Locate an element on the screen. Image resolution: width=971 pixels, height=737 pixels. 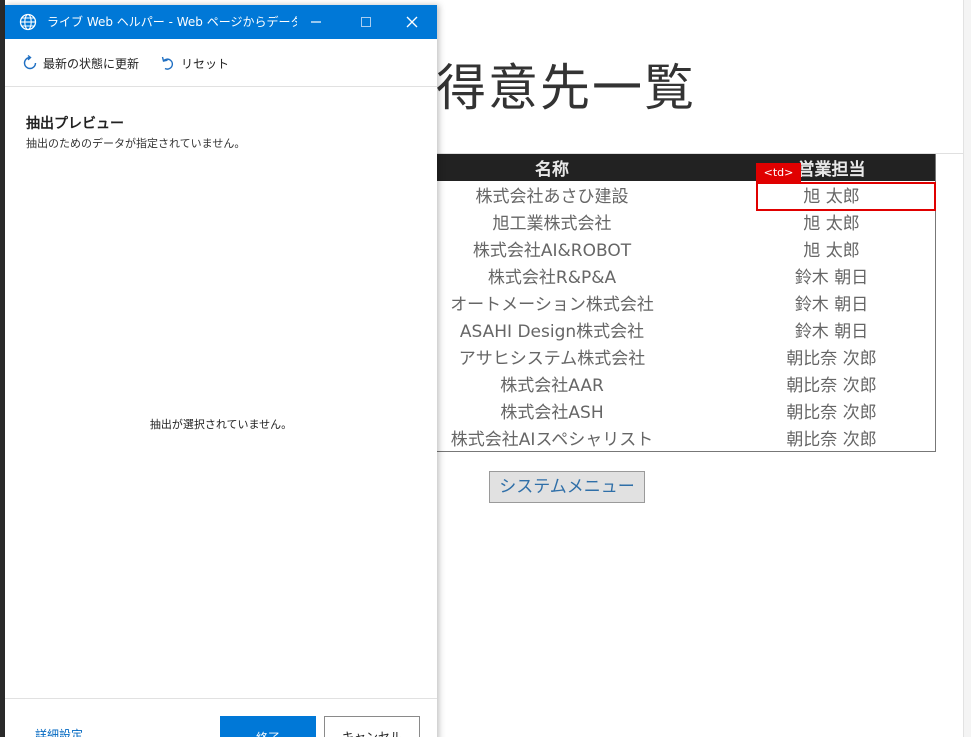
table-row: アサヒシステム株式会社 朝比奈 次郎 is located at coordinates (686, 356).